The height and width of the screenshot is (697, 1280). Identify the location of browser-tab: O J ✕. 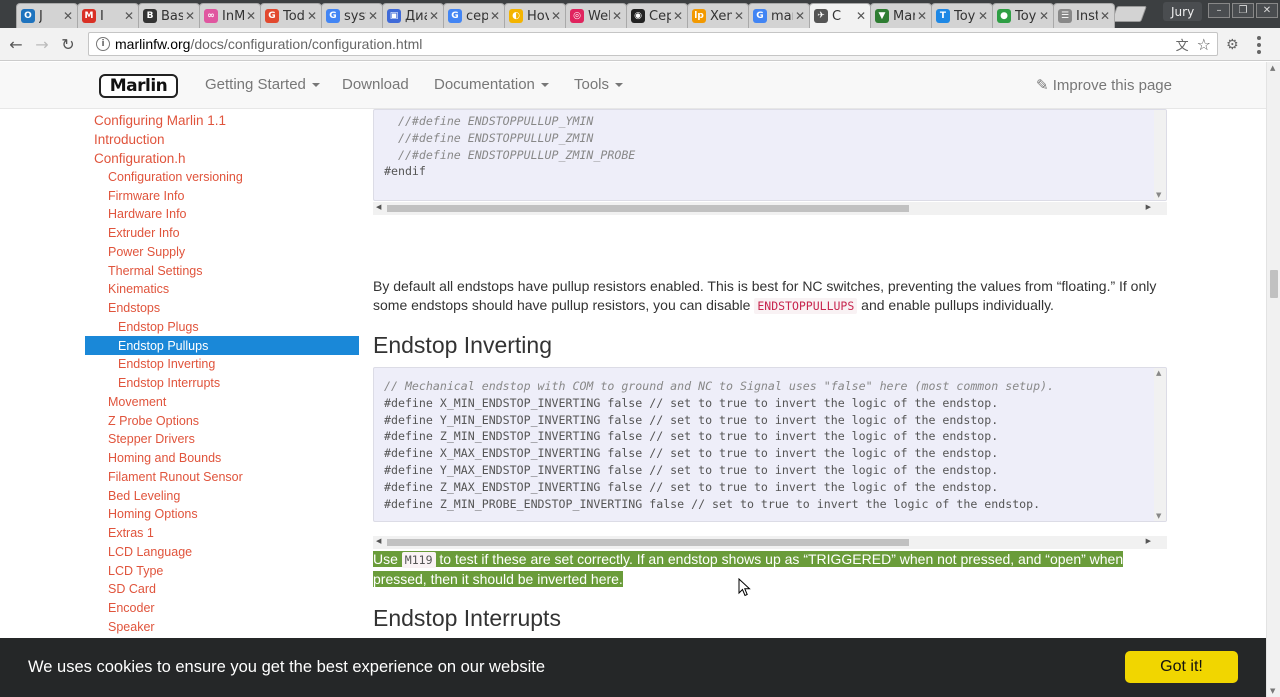
(47, 15).